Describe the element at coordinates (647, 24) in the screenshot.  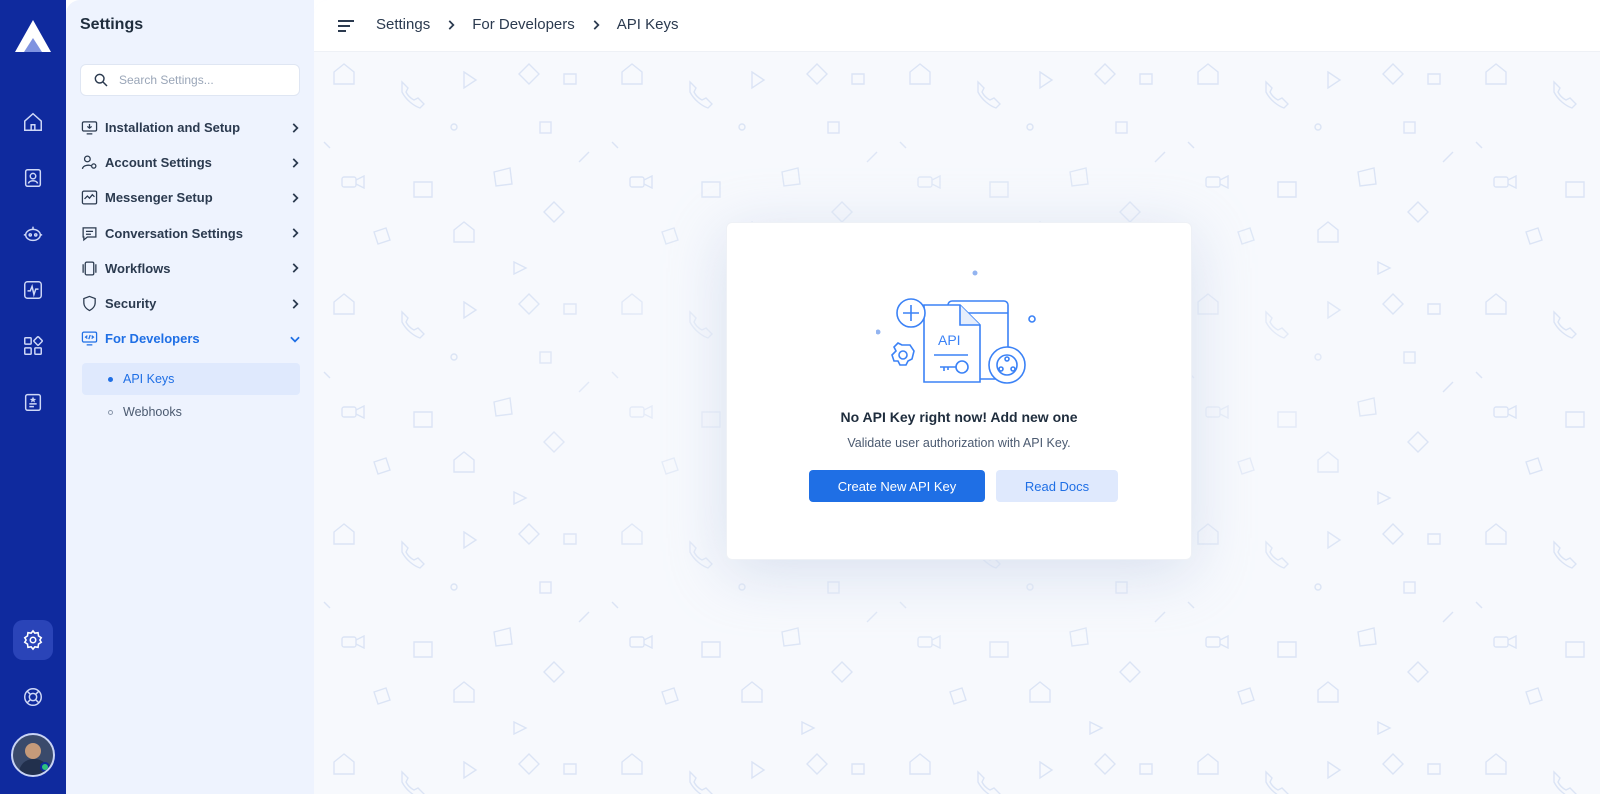
I see `breadcrumb-api-keys: API Keys` at that location.